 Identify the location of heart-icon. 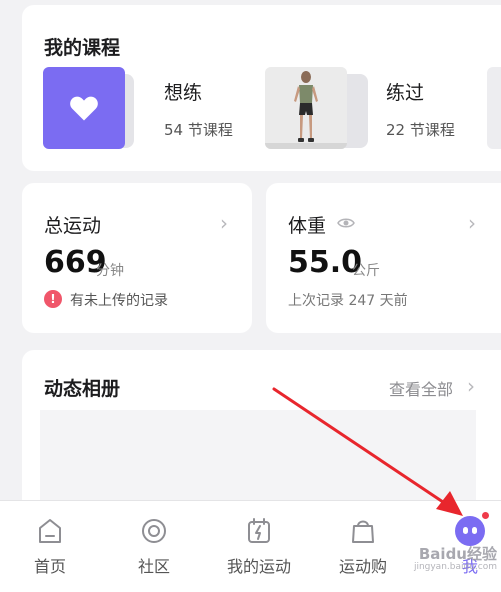
(84, 108).